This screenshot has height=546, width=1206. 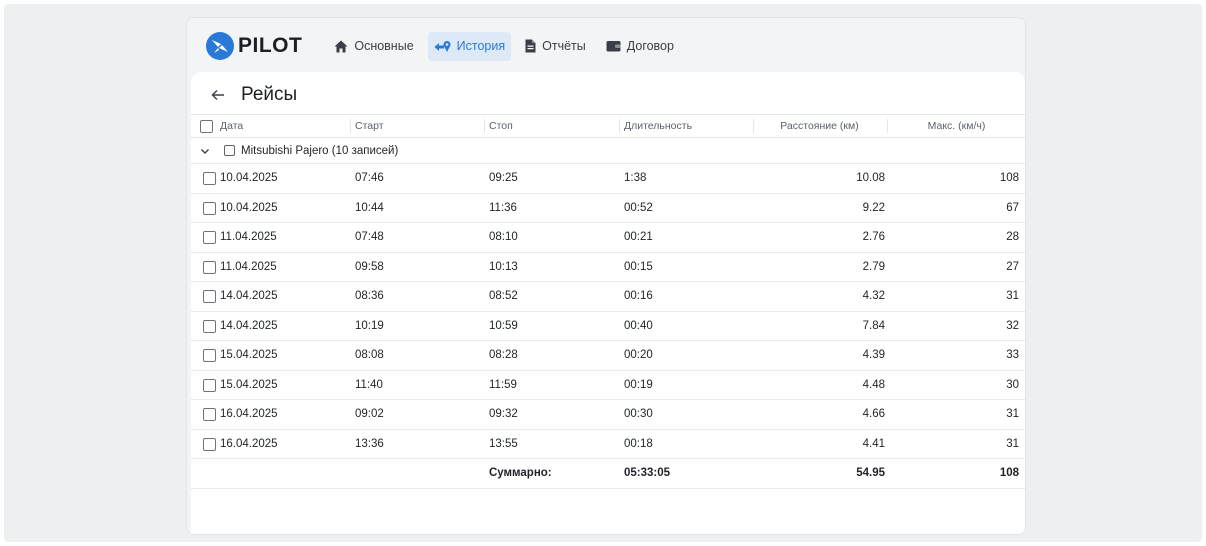 I want to click on table-row: 10.04.2025 10:44 11:36 00:52 9.22 67, so click(x=608, y=208).